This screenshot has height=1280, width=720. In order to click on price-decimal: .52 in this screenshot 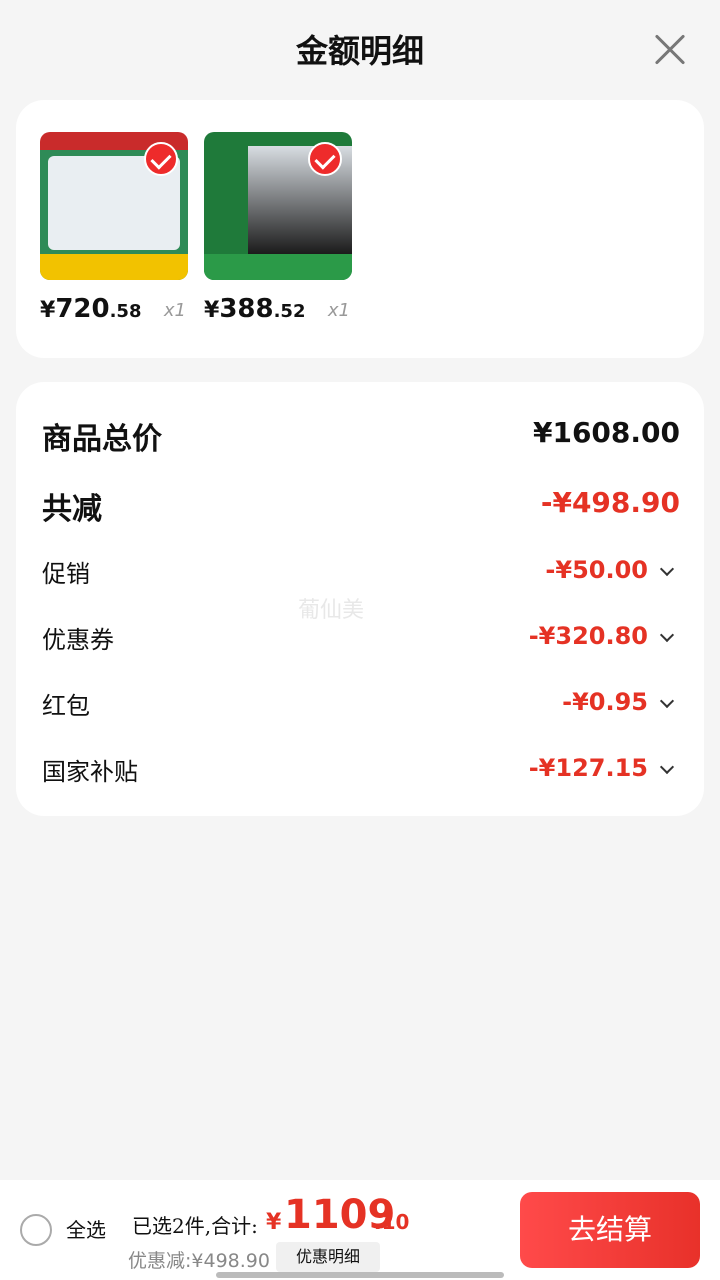, I will do `click(289, 311)`.